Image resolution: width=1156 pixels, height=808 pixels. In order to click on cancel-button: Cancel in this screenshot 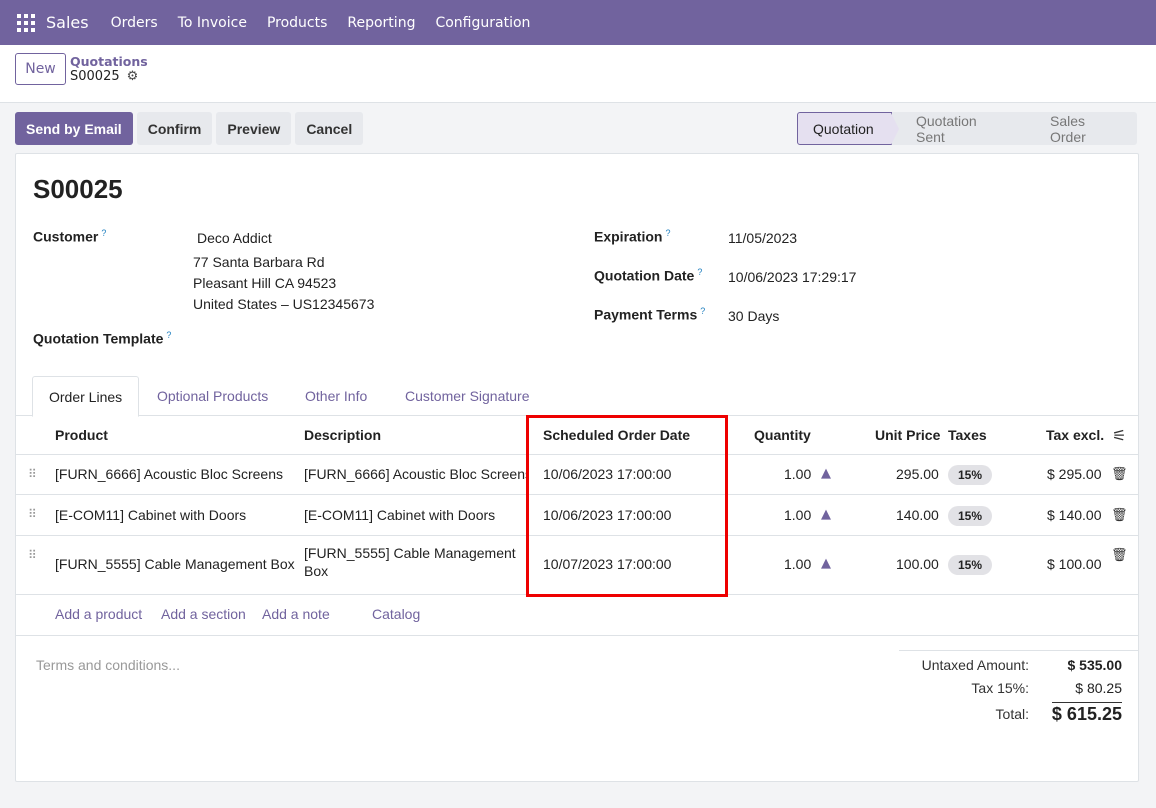, I will do `click(329, 128)`.